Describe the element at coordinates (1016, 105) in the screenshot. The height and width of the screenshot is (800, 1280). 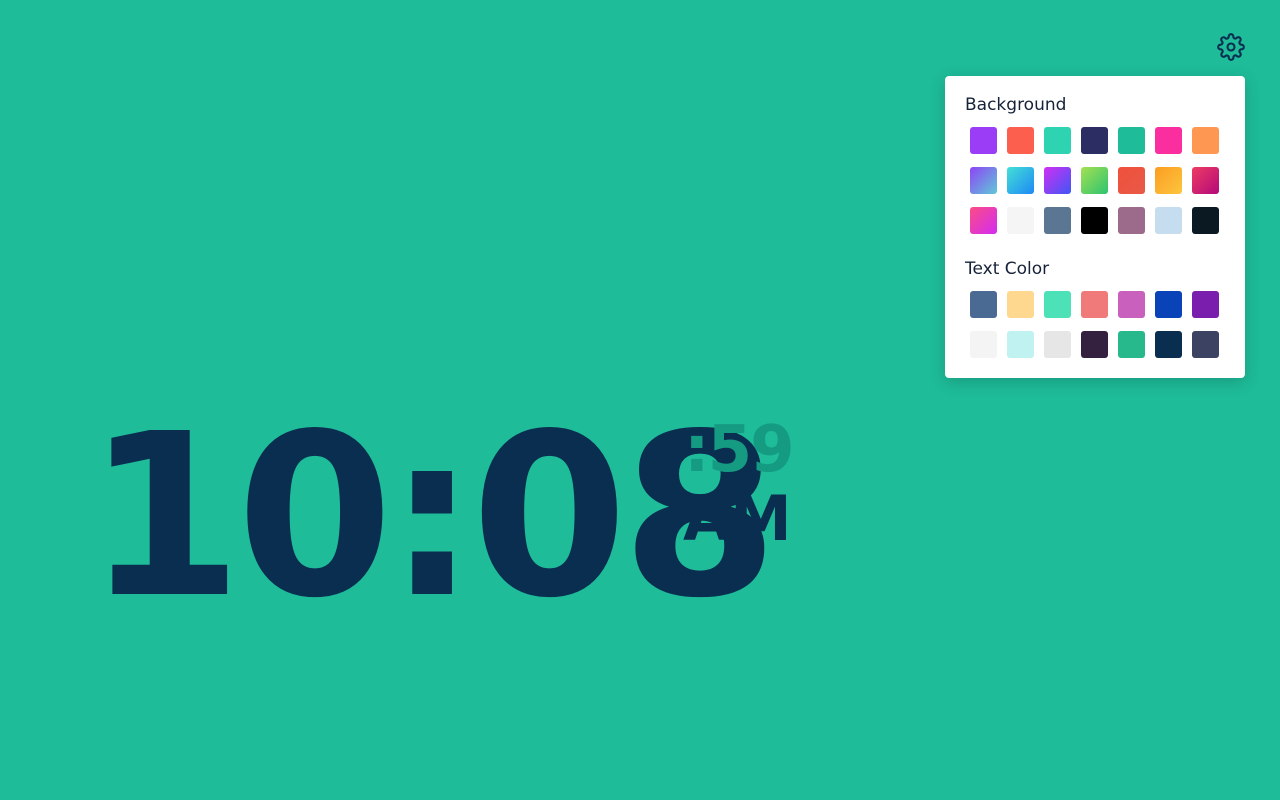
I see `background-heading: Background` at that location.